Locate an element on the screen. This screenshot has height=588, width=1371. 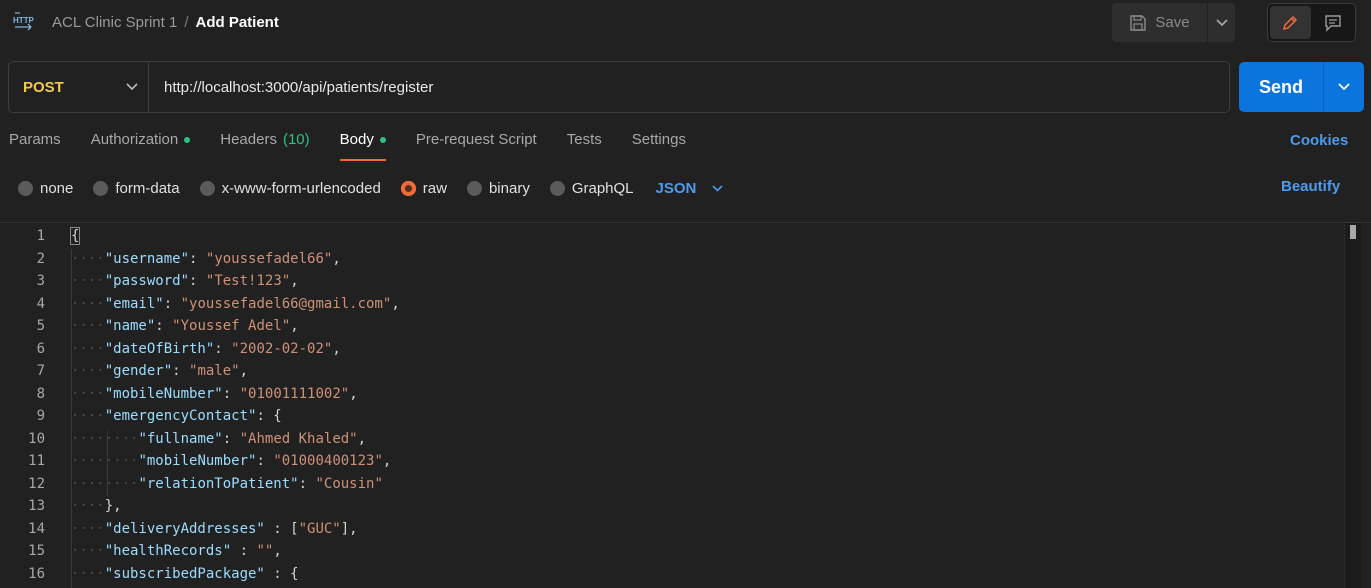
radio-label: raw is located at coordinates (434, 188).